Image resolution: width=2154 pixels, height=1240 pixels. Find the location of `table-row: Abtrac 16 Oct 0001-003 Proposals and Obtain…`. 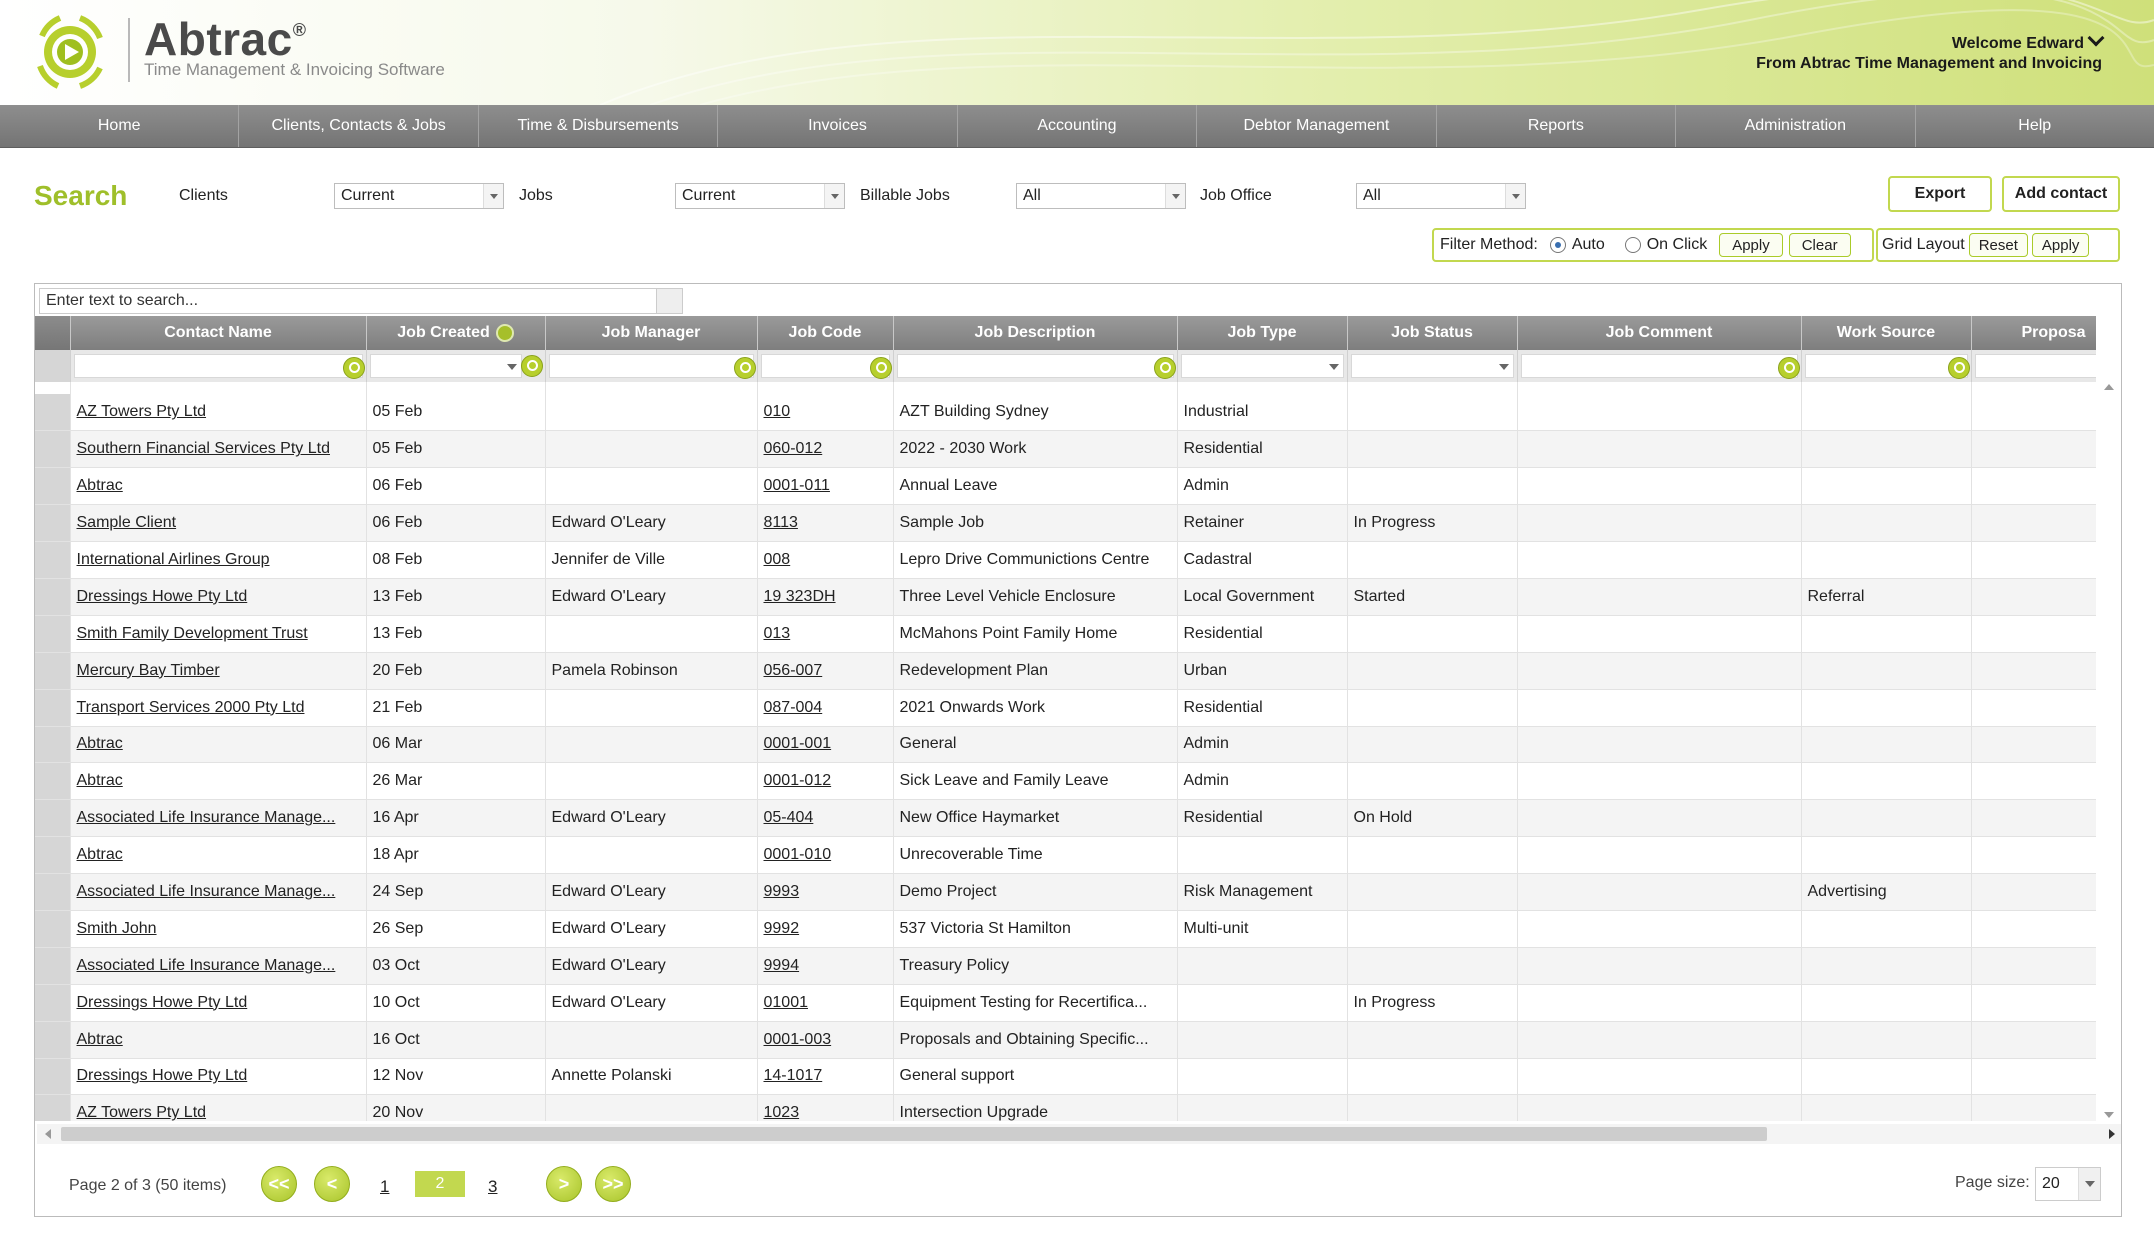

table-row: Abtrac 16 Oct 0001-003 Proposals and Obtain… is located at coordinates (1065, 1040).